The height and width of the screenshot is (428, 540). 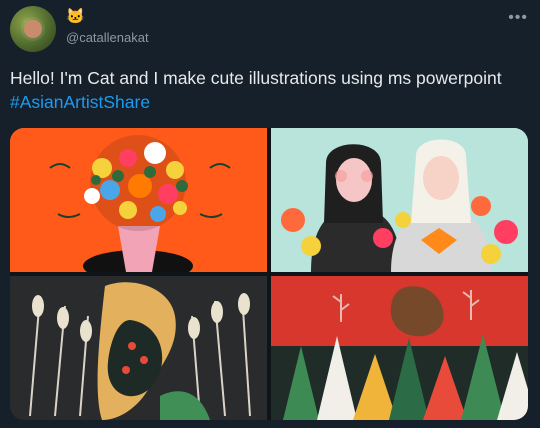 What do you see at coordinates (107, 37) in the screenshot?
I see `user-handle: @catallenakat` at bounding box center [107, 37].